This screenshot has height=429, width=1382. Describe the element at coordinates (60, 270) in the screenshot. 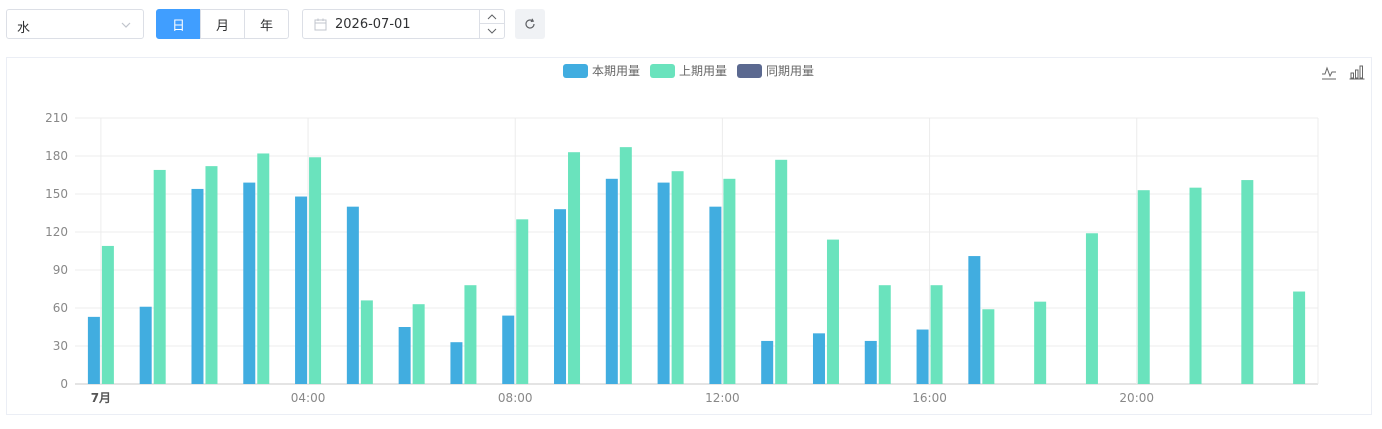

I see `y-tick-label: 90` at that location.